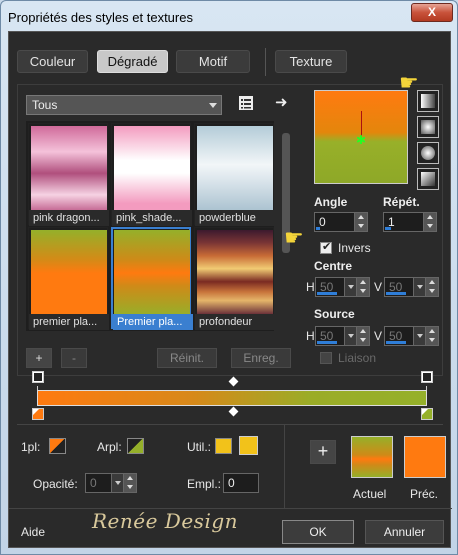 Image resolution: width=458 pixels, height=555 pixels. I want to click on save-gradient-button: Enreg., so click(261, 358).